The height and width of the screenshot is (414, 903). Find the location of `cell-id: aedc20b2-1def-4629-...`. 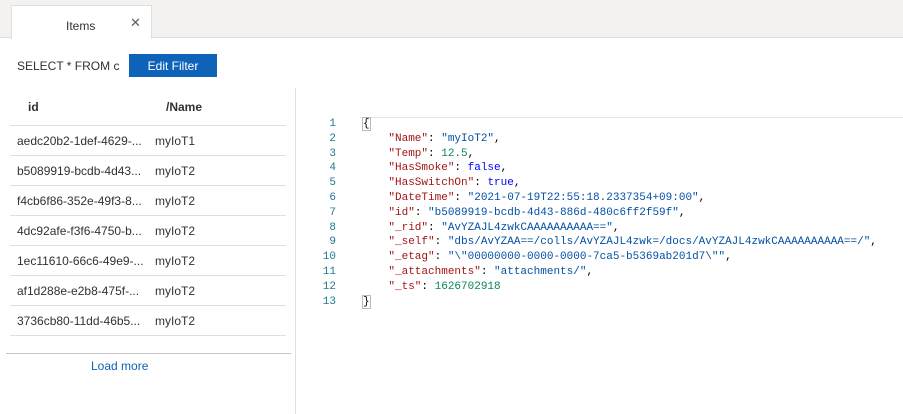

cell-id: aedc20b2-1def-4629-... is located at coordinates (79, 141).